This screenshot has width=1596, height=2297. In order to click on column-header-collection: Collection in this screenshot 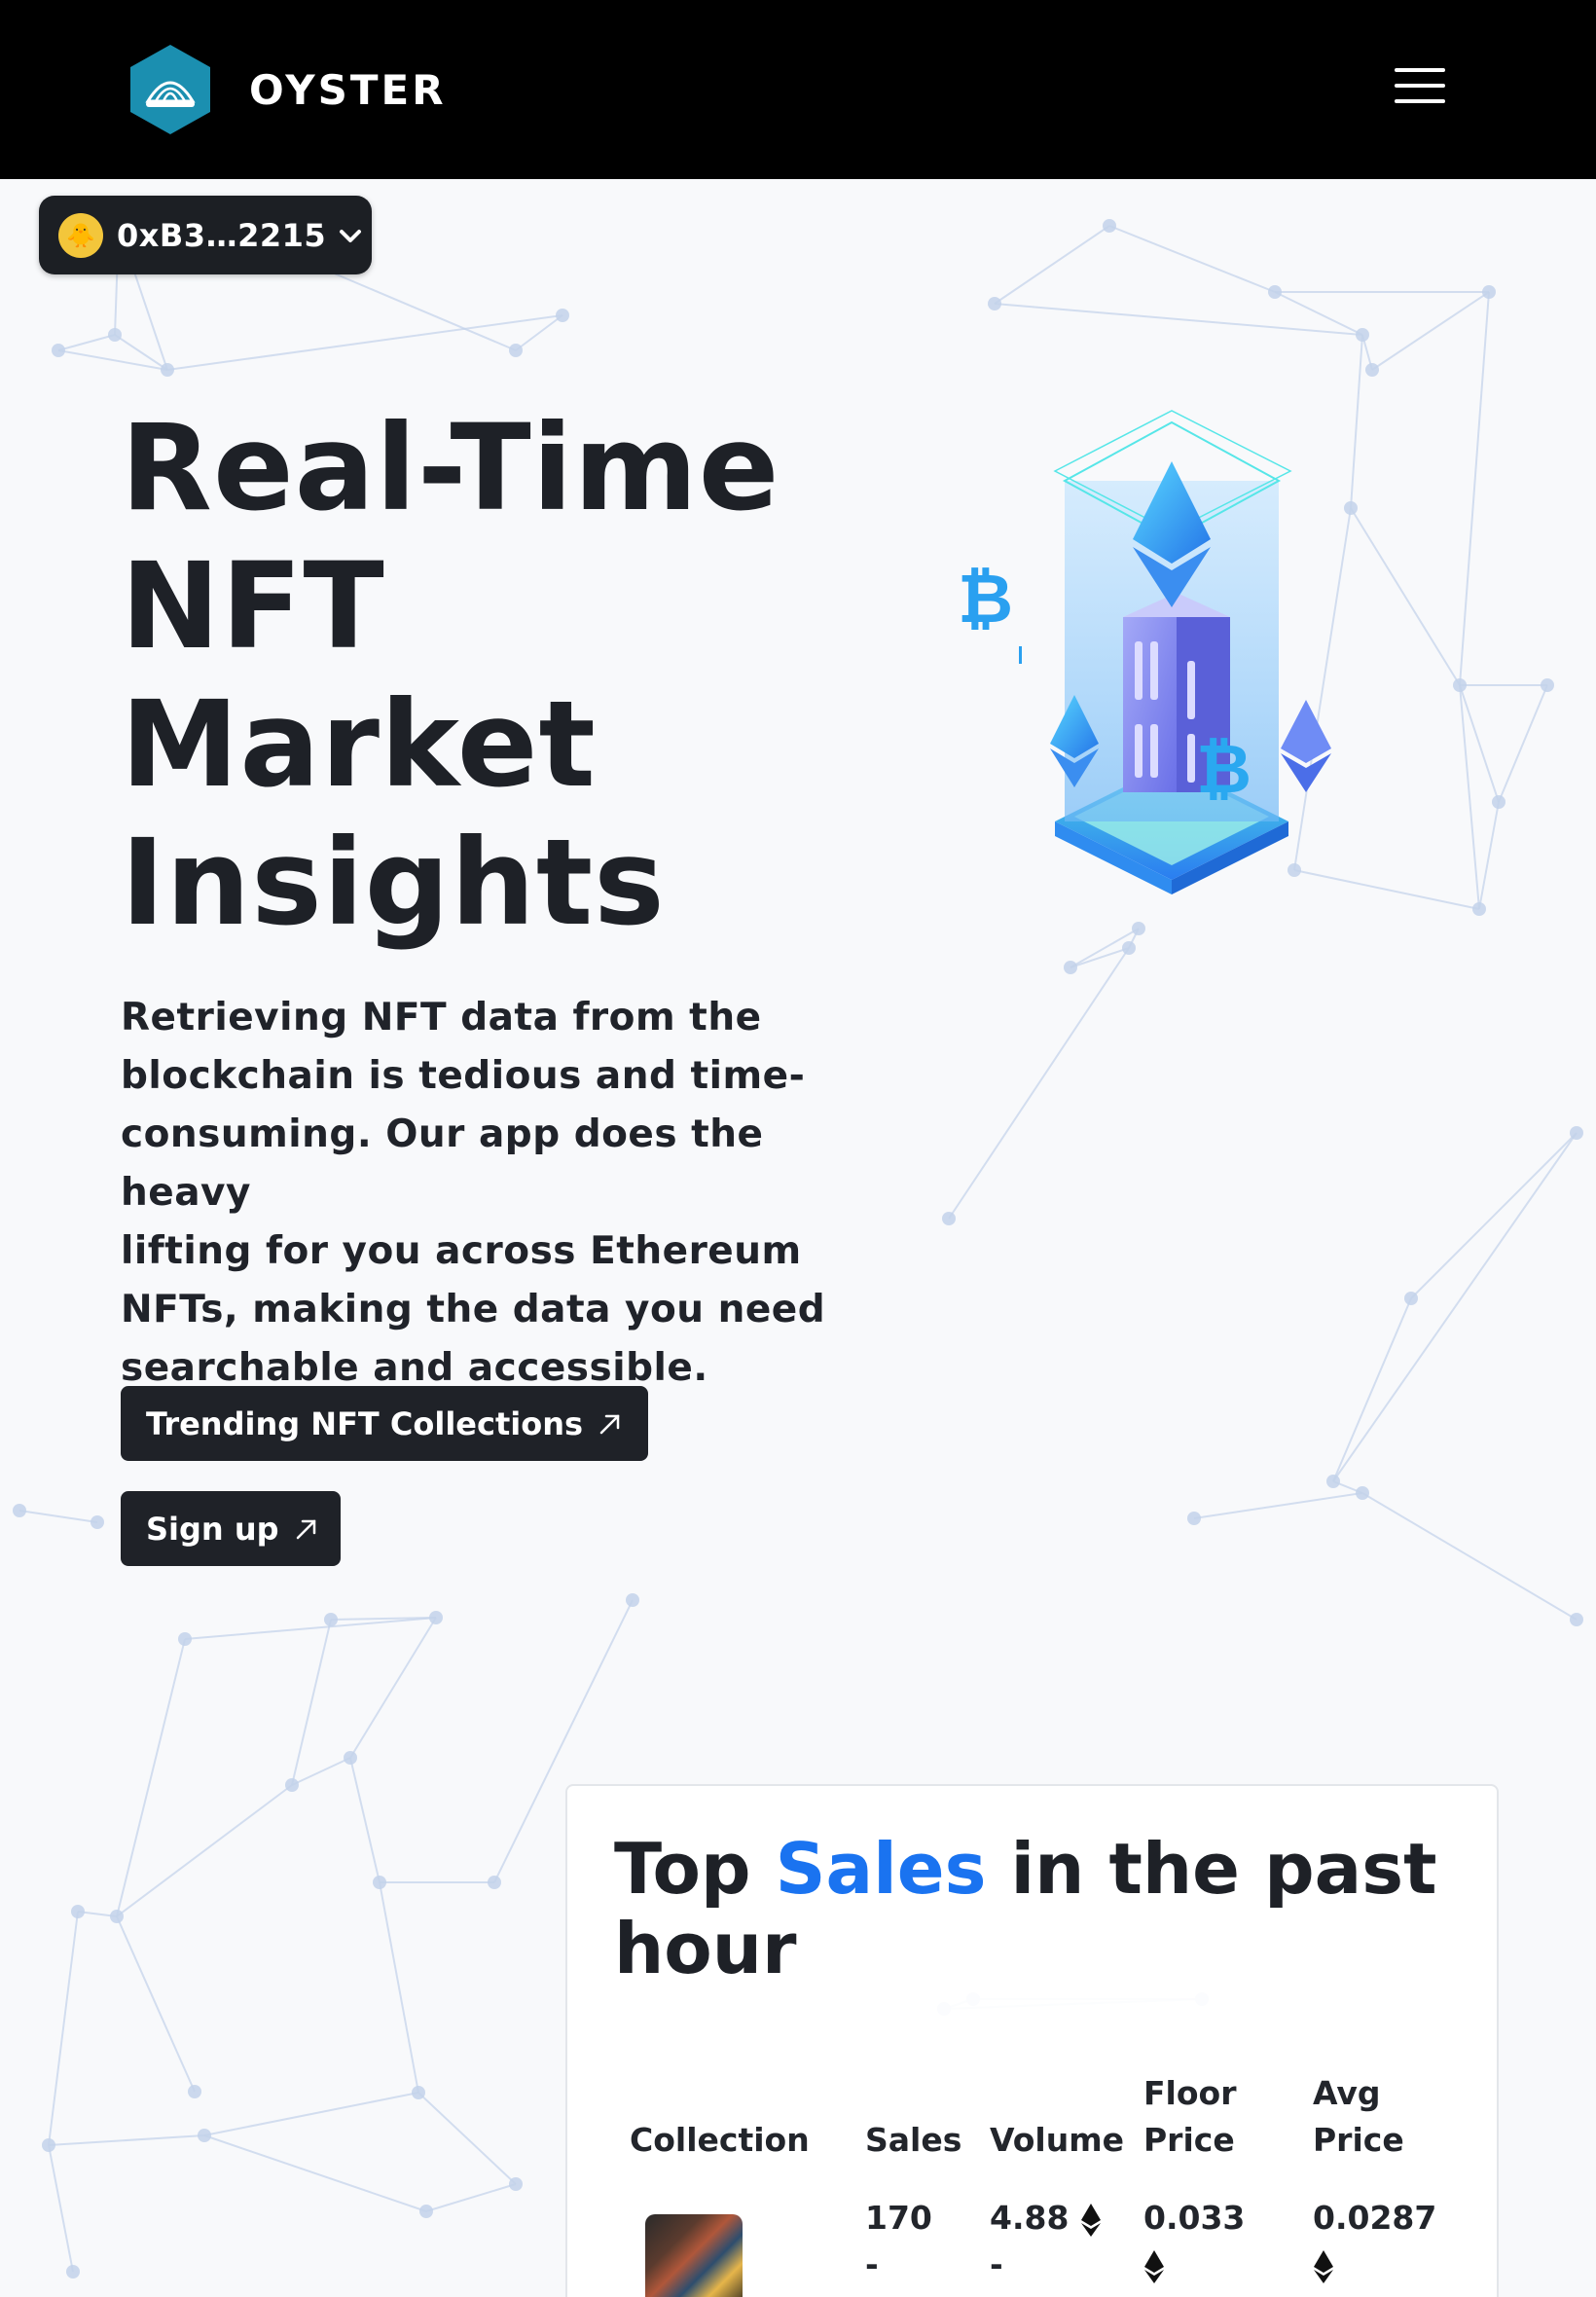, I will do `click(720, 2140)`.